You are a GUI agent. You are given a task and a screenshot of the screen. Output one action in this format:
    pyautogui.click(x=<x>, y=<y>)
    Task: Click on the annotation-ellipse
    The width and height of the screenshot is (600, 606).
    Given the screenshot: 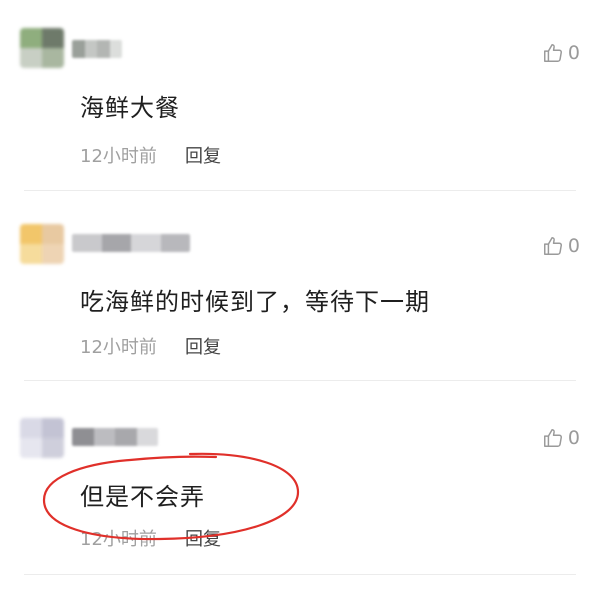 What is the action you would take?
    pyautogui.click(x=171, y=496)
    